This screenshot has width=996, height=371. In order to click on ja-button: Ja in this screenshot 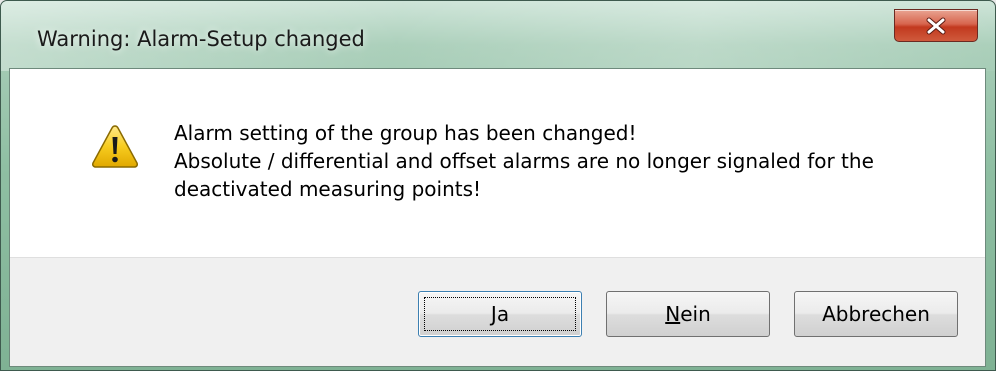, I will do `click(500, 314)`.